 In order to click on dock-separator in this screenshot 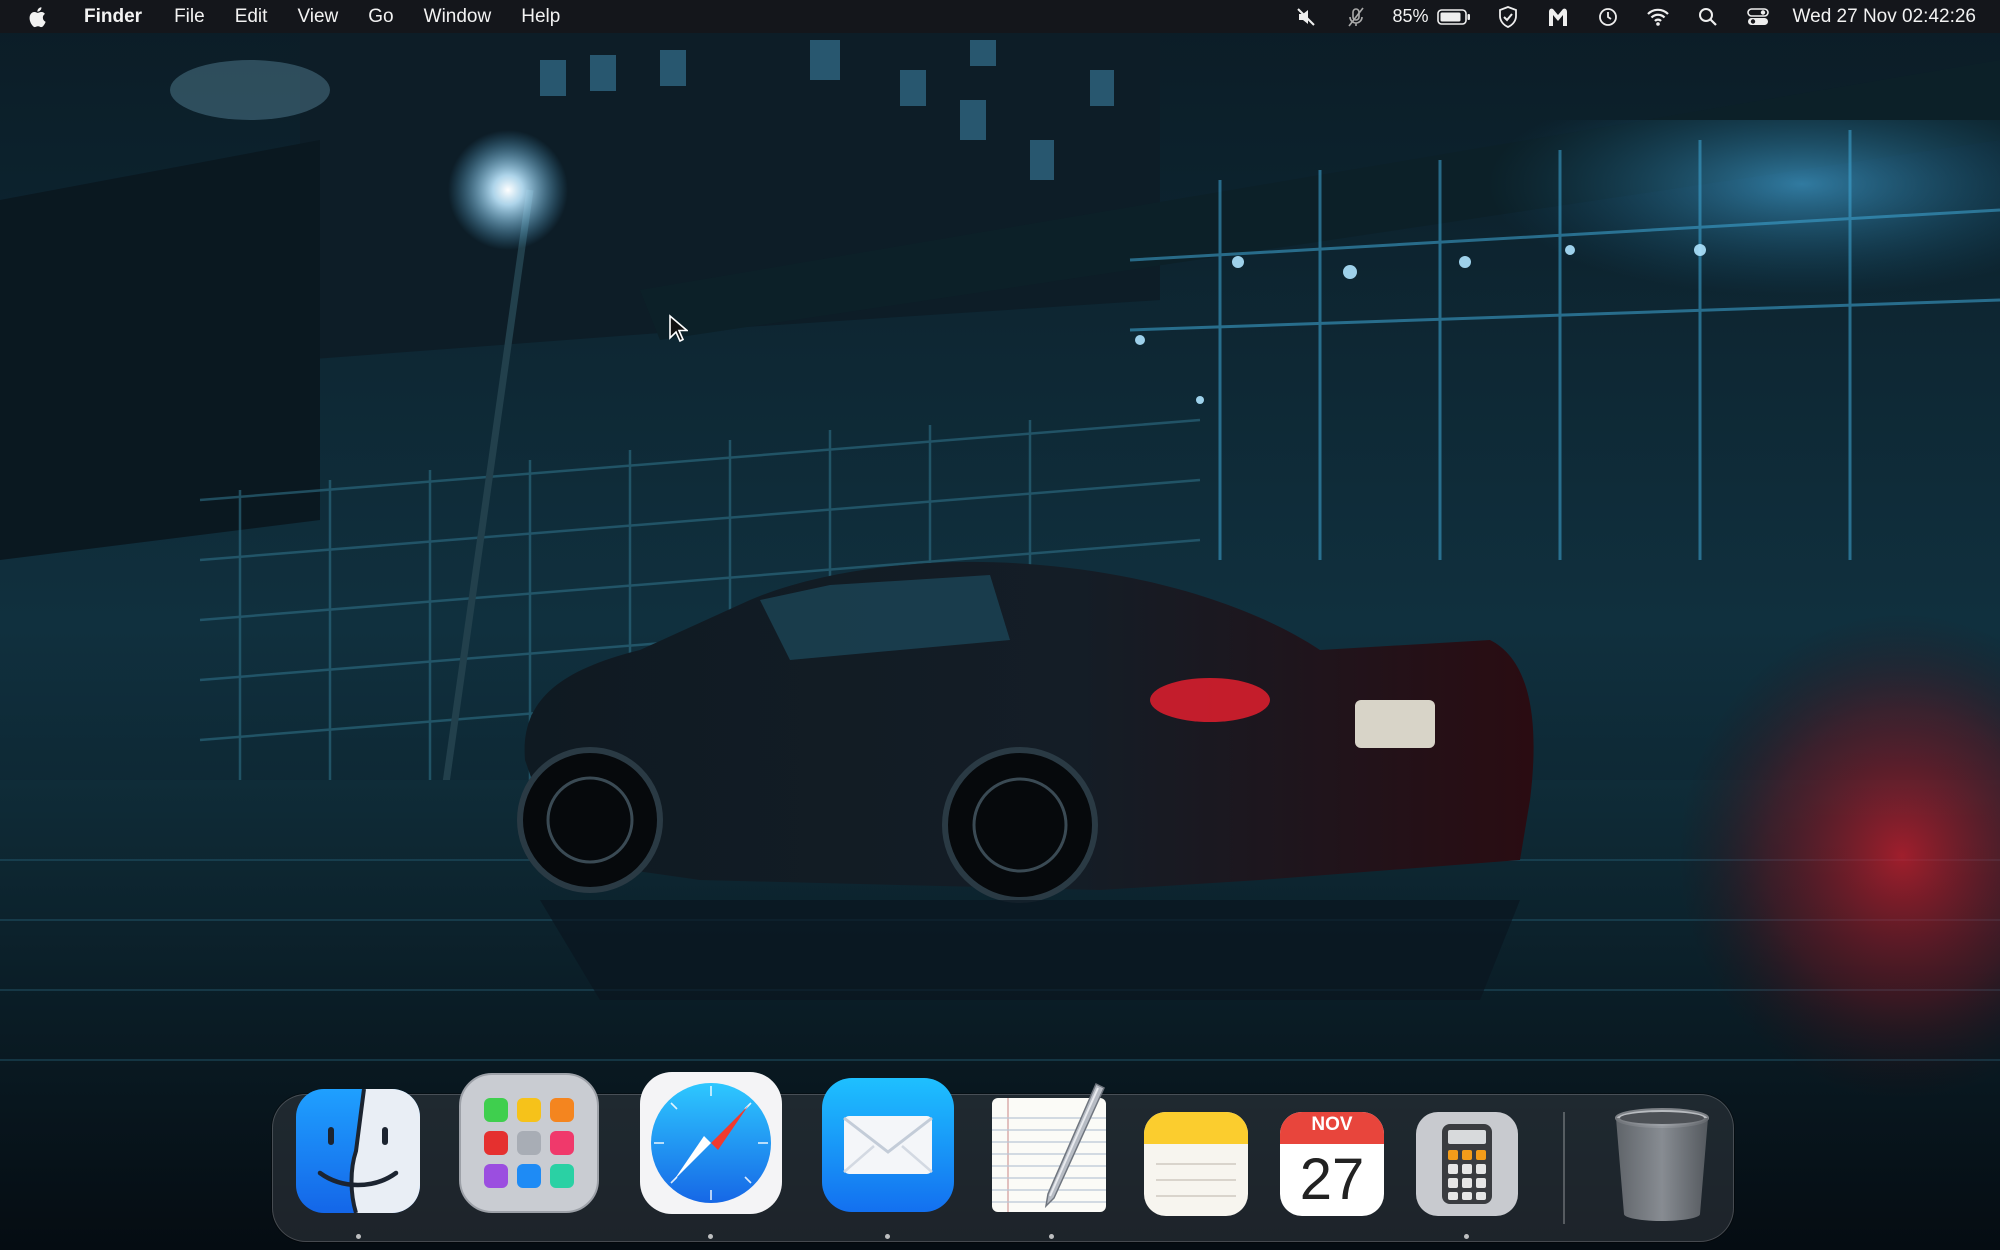, I will do `click(1564, 1168)`.